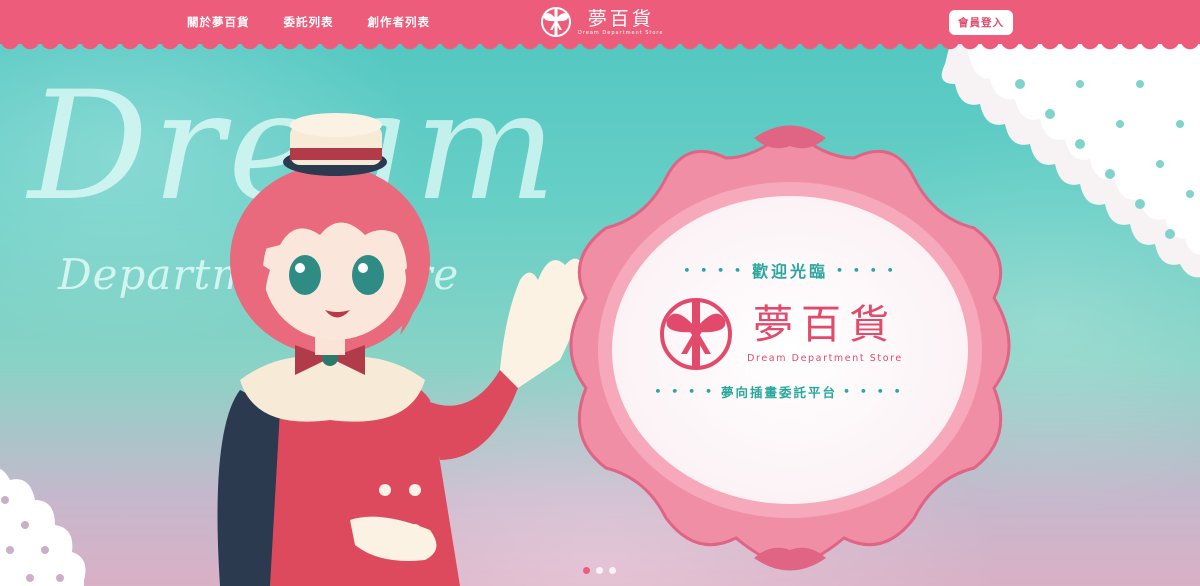 Image resolution: width=1200 pixels, height=586 pixels. I want to click on carousel-indicators, so click(599, 570).